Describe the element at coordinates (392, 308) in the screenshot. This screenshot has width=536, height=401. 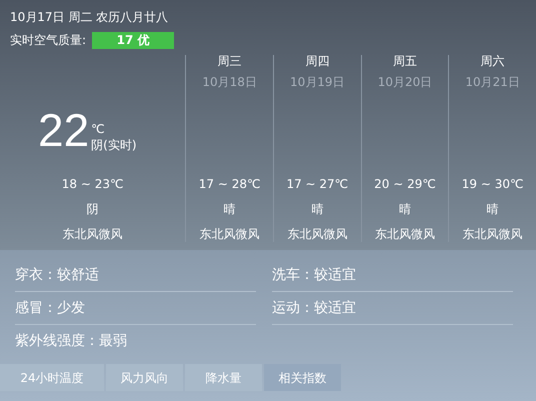
I see `index-item: 运动：较适宜` at that location.